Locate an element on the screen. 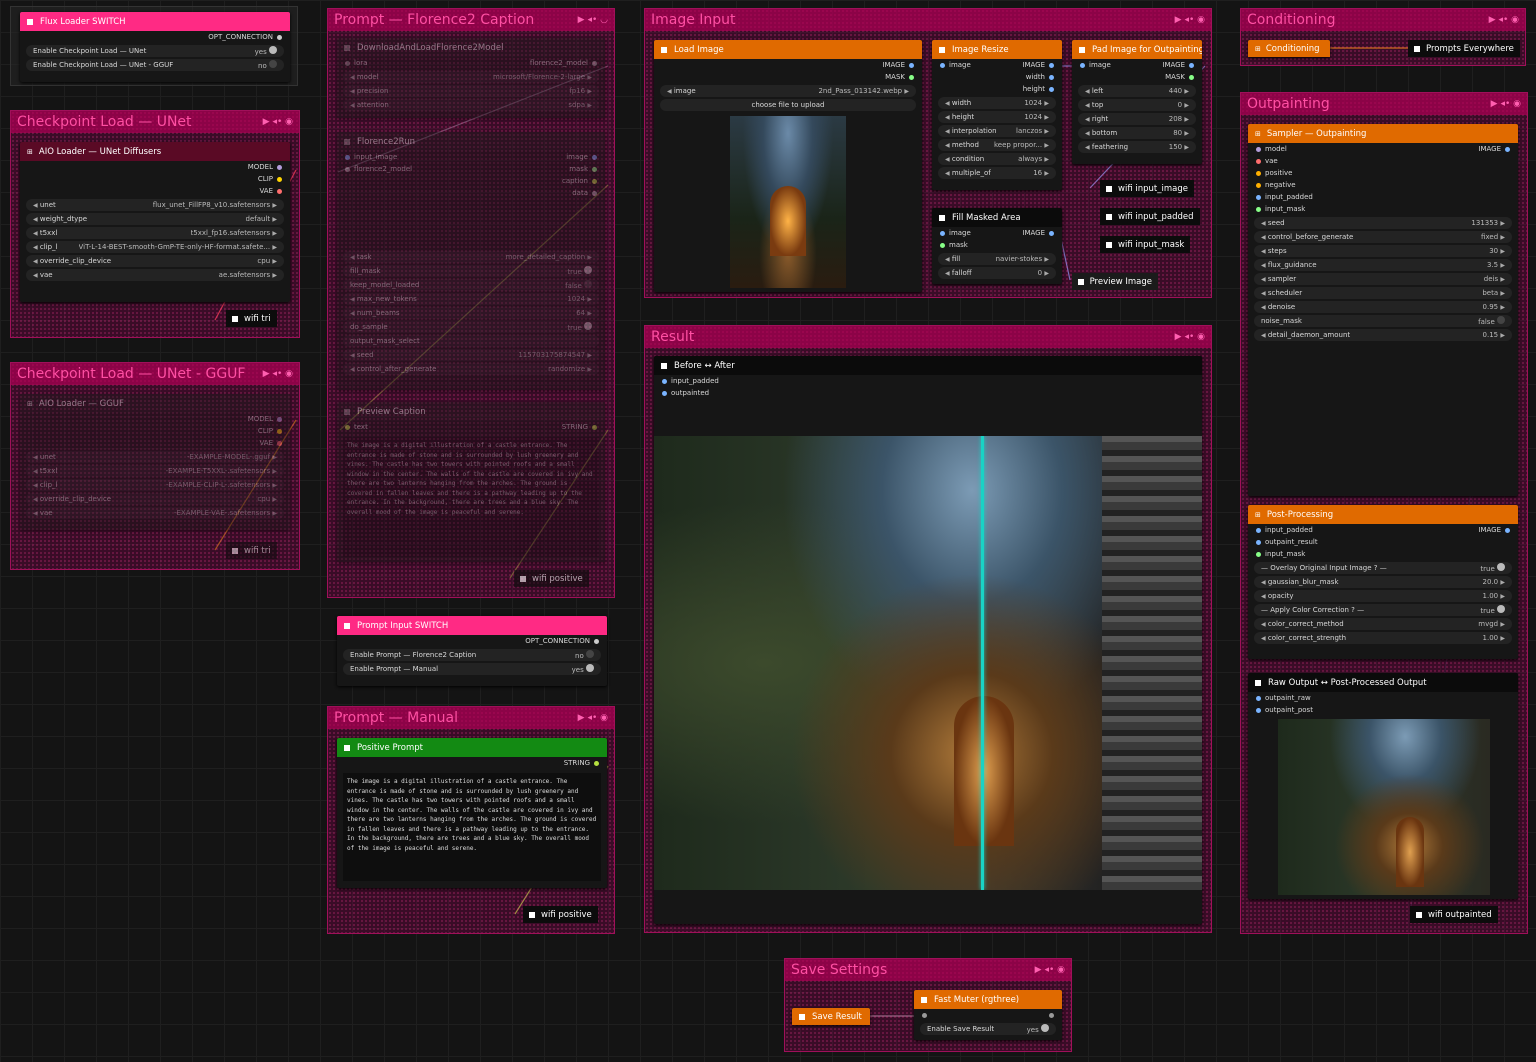  widget-keep-model-loaded: keep_model_loaded false is located at coordinates (471, 285).